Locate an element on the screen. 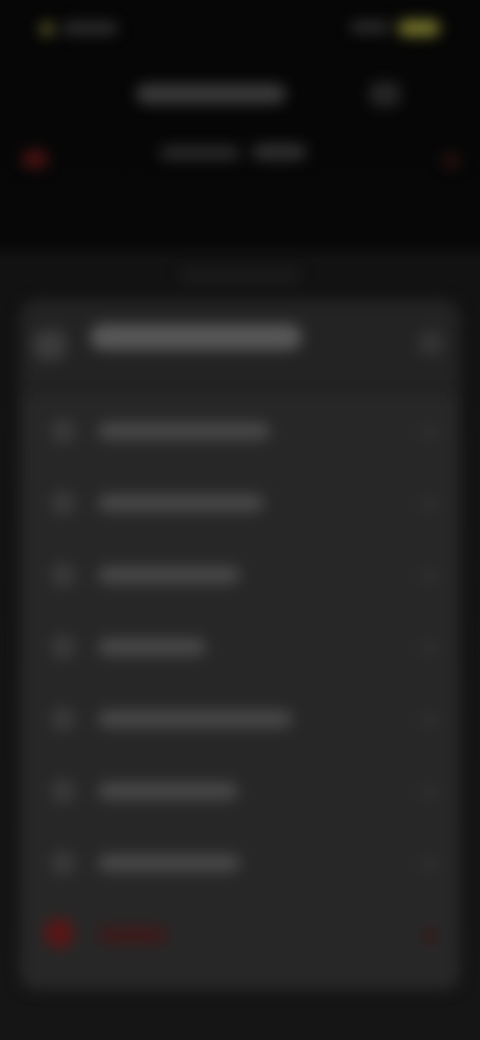  status-bar is located at coordinates (240, 28).